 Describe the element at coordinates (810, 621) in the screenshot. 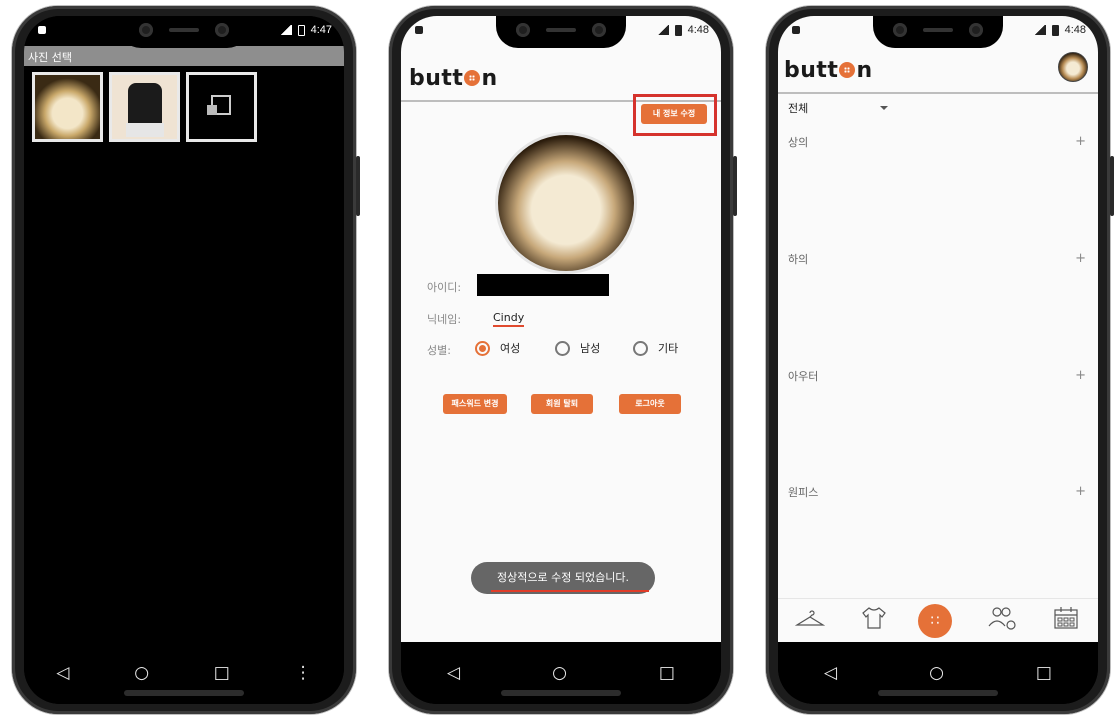

I see `hanger-icon` at that location.